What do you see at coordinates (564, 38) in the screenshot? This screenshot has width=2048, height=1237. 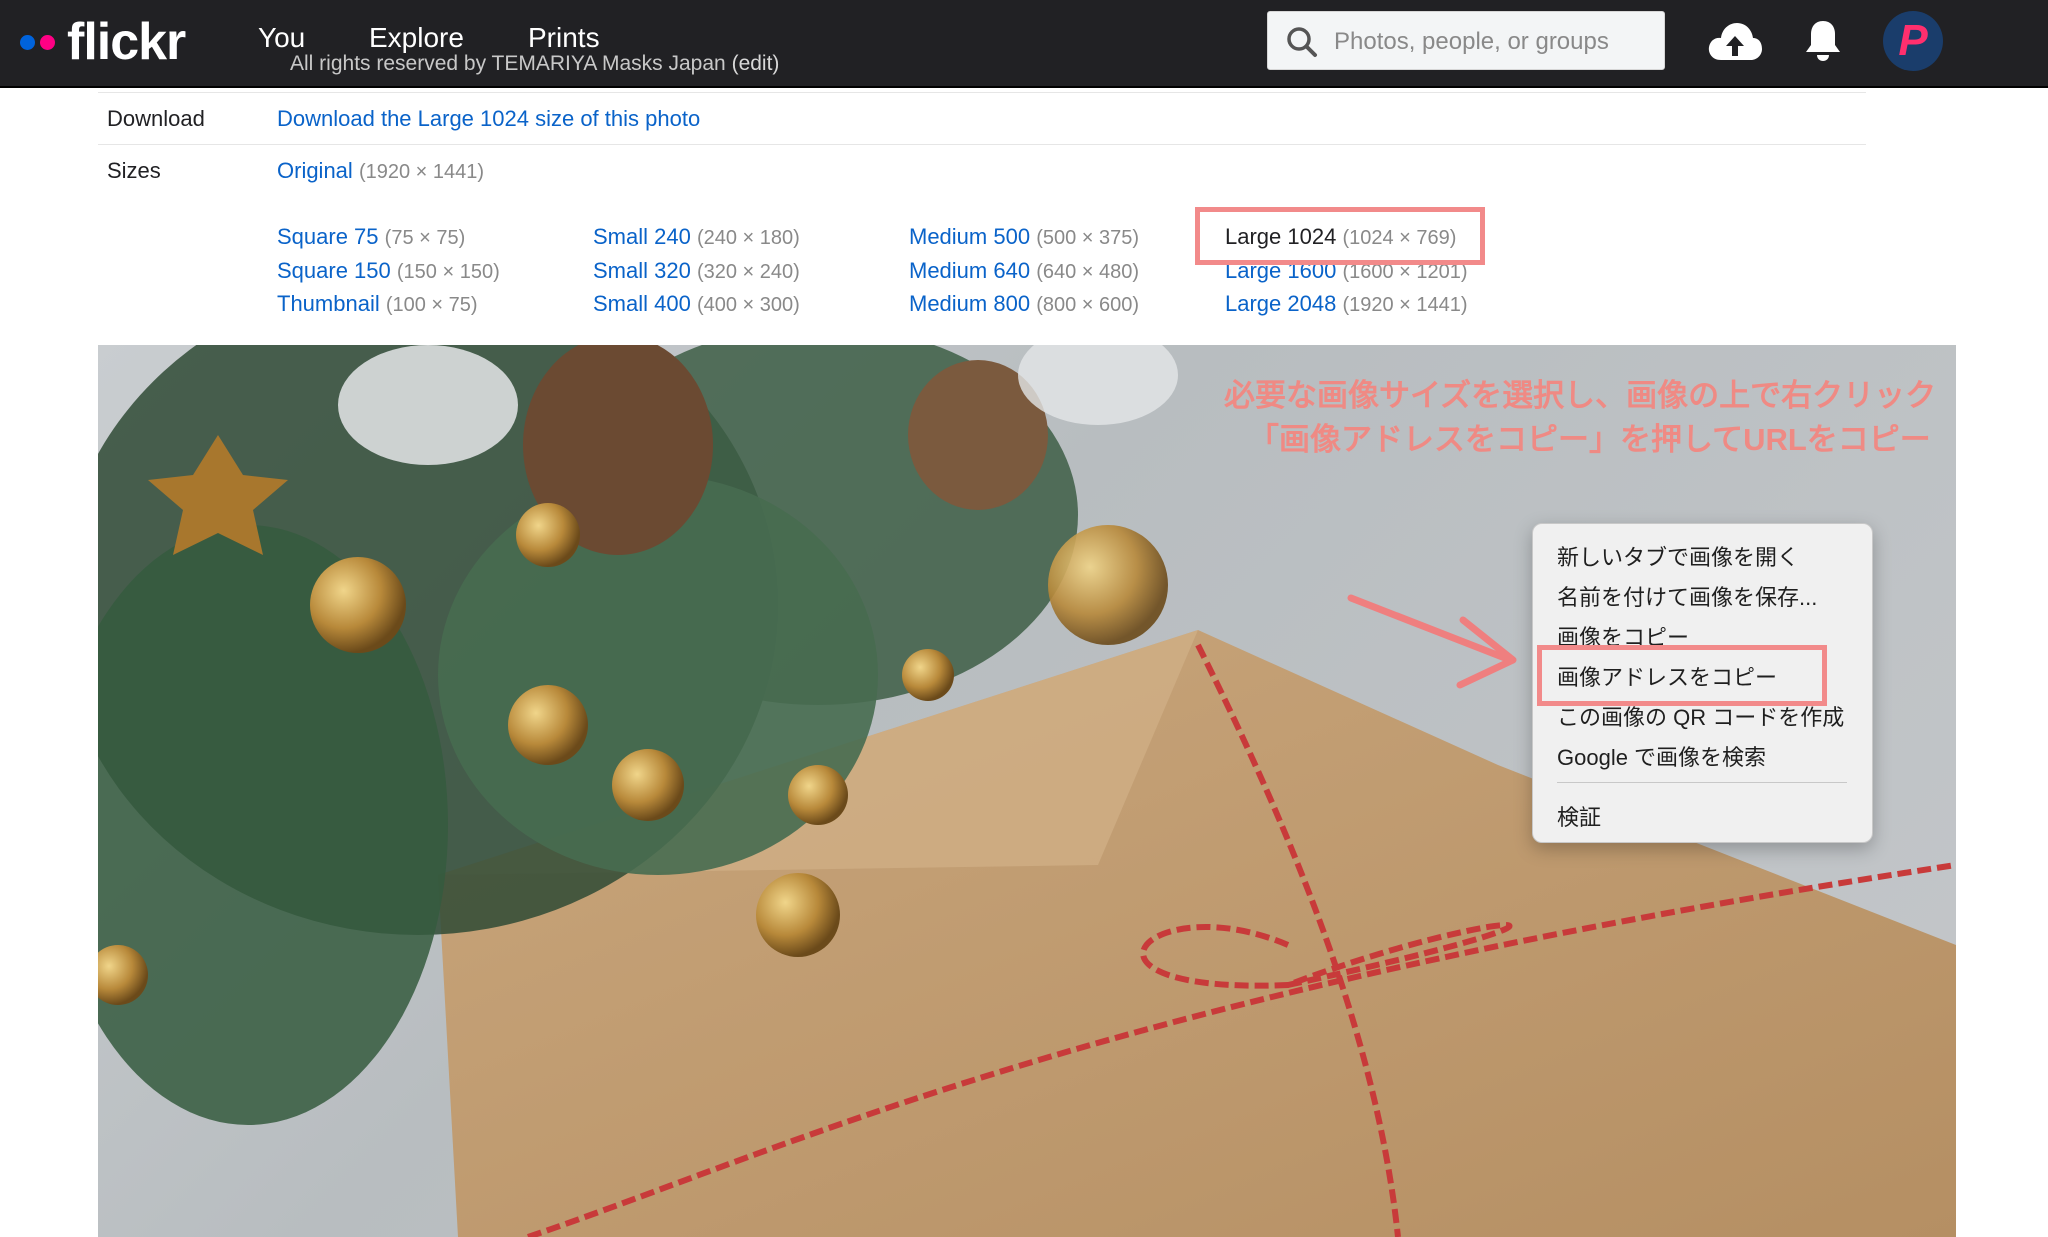 I see `nav-link-prints: Prints` at bounding box center [564, 38].